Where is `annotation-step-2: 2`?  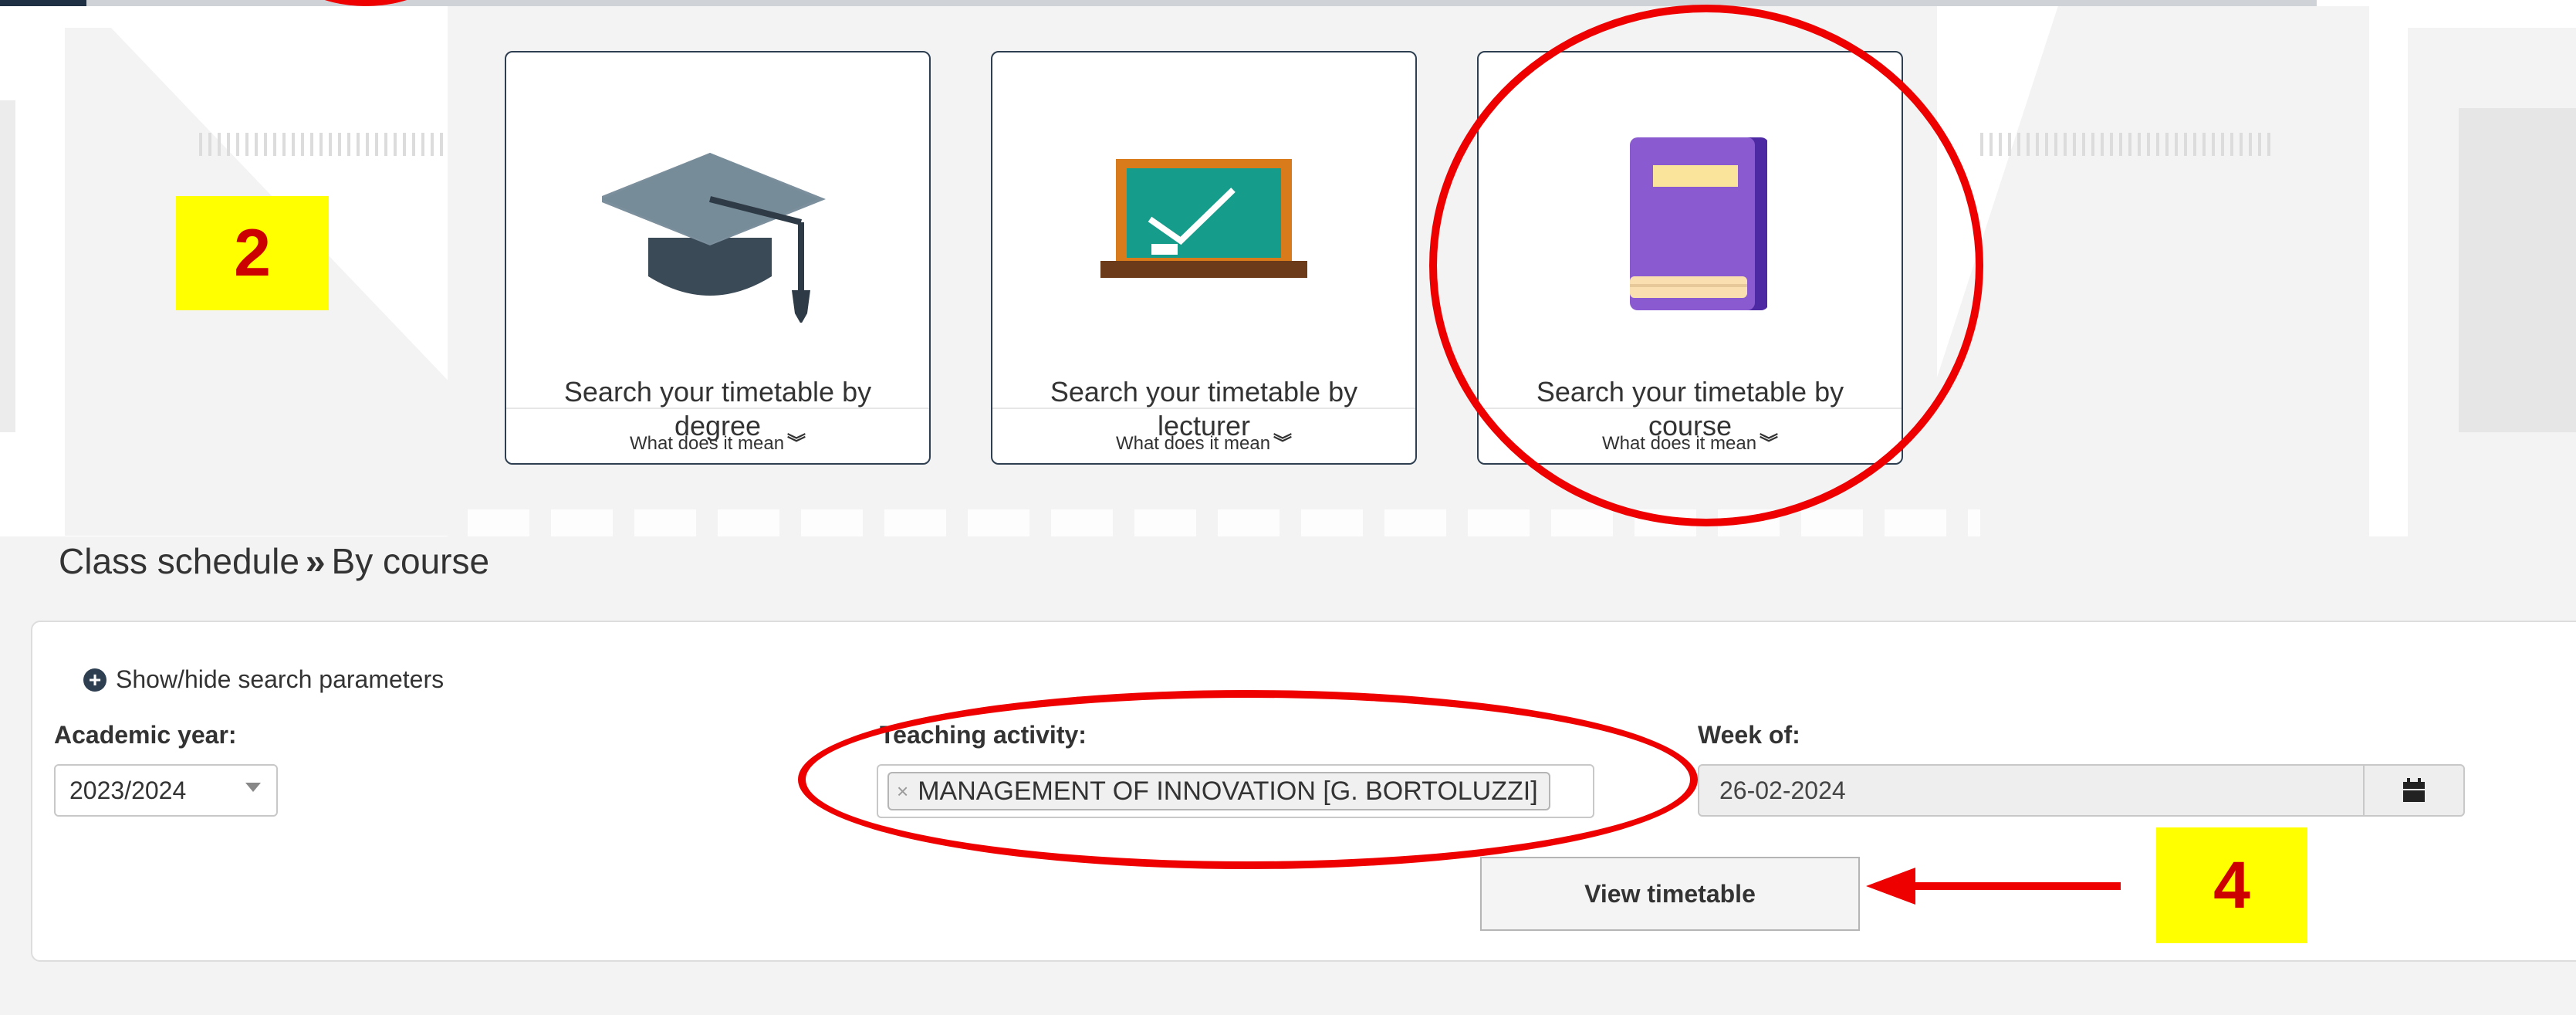
annotation-step-2: 2 is located at coordinates (252, 253).